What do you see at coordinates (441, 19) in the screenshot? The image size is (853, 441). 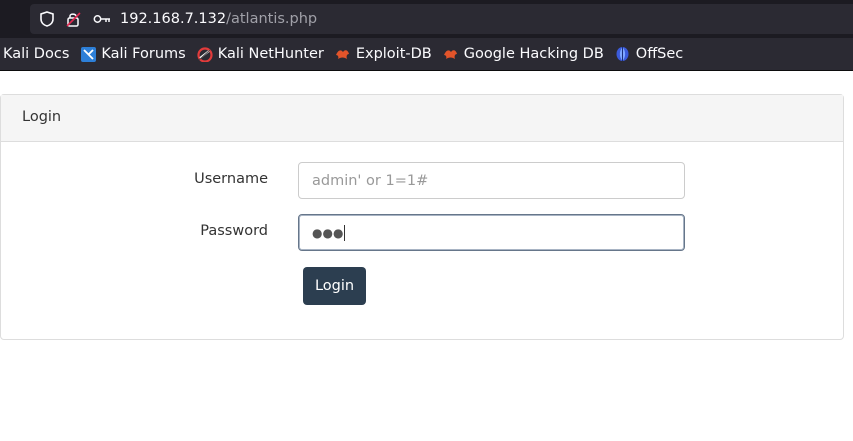 I see `url-bar: 192.168.7.132/atlantis.php` at bounding box center [441, 19].